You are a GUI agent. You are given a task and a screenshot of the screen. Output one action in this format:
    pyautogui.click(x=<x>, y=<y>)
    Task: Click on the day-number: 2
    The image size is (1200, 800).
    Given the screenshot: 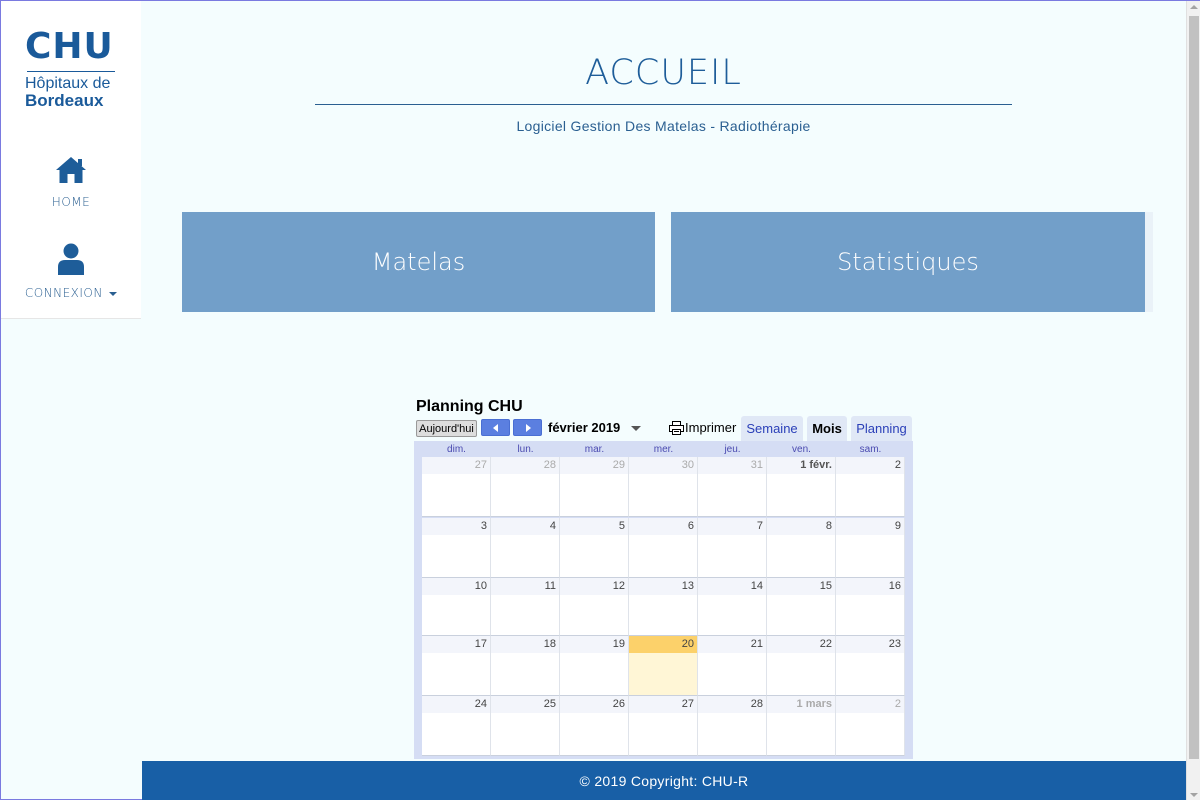 What is the action you would take?
    pyautogui.click(x=870, y=704)
    